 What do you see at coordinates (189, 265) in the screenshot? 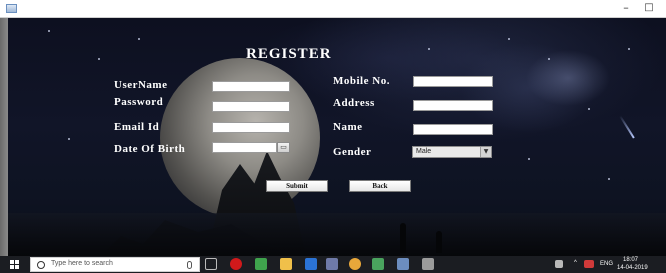
I see `microphone-icon` at bounding box center [189, 265].